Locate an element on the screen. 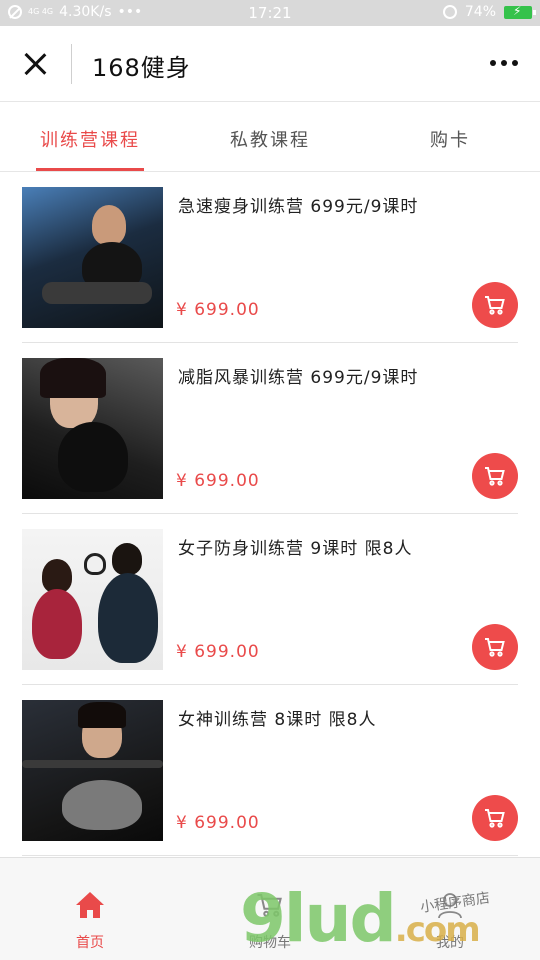  watermark-logo: 9lud.com is located at coordinates (360, 918).